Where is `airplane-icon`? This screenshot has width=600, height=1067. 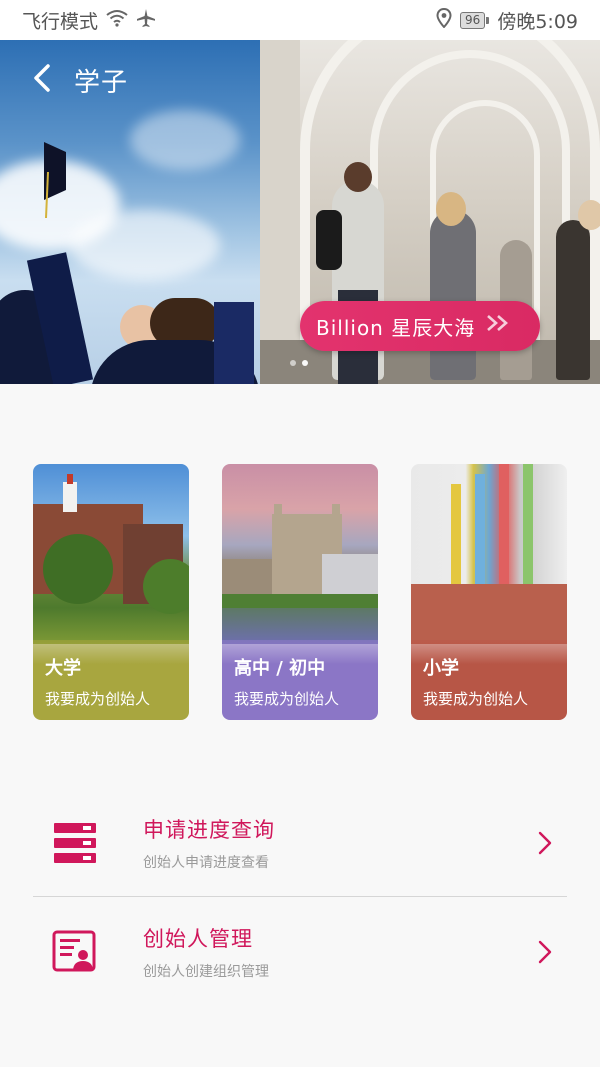 airplane-icon is located at coordinates (146, 20).